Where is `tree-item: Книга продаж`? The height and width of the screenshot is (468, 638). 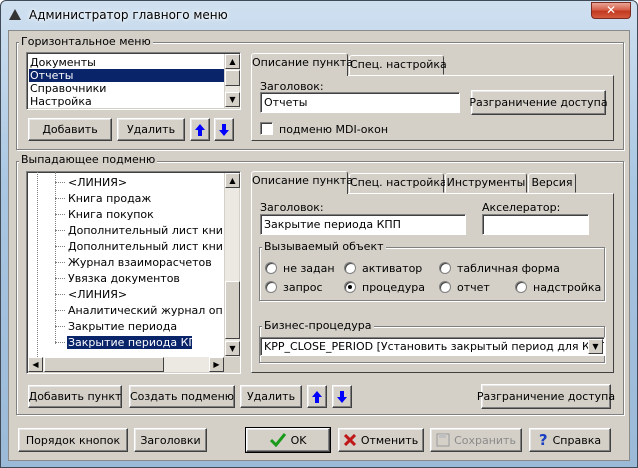
tree-item: Книга продаж is located at coordinates (144, 198).